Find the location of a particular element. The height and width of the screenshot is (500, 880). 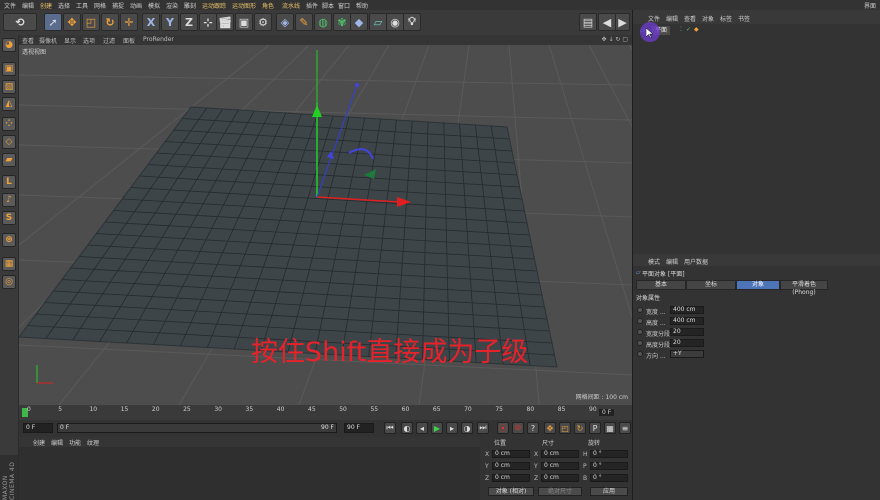

menu-pipeline: 流水线 is located at coordinates (291, 5).